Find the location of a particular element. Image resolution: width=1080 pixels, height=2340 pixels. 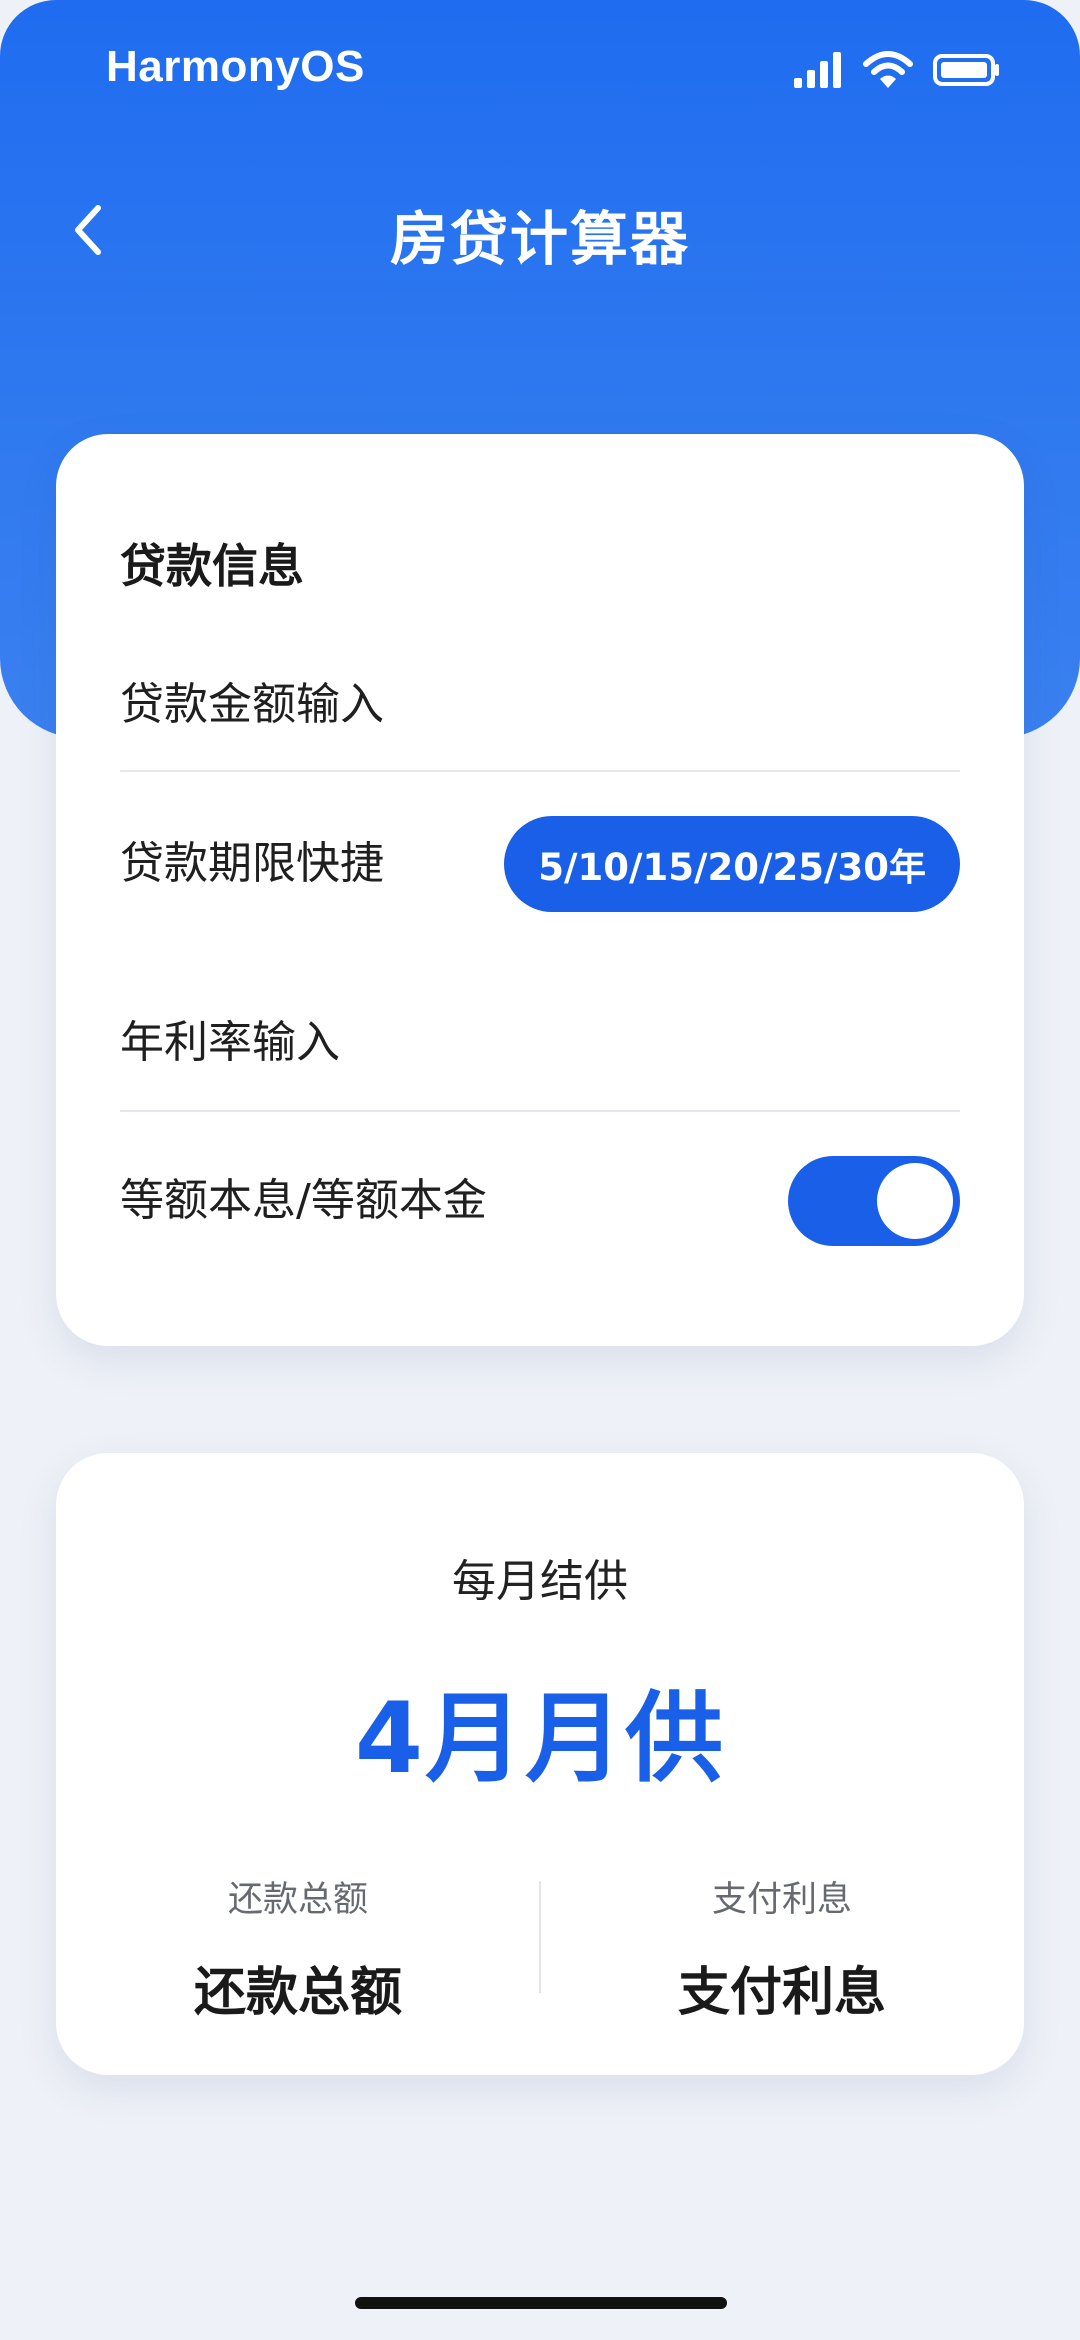

monthly-payment-label: 每月结供 is located at coordinates (540, 1581).